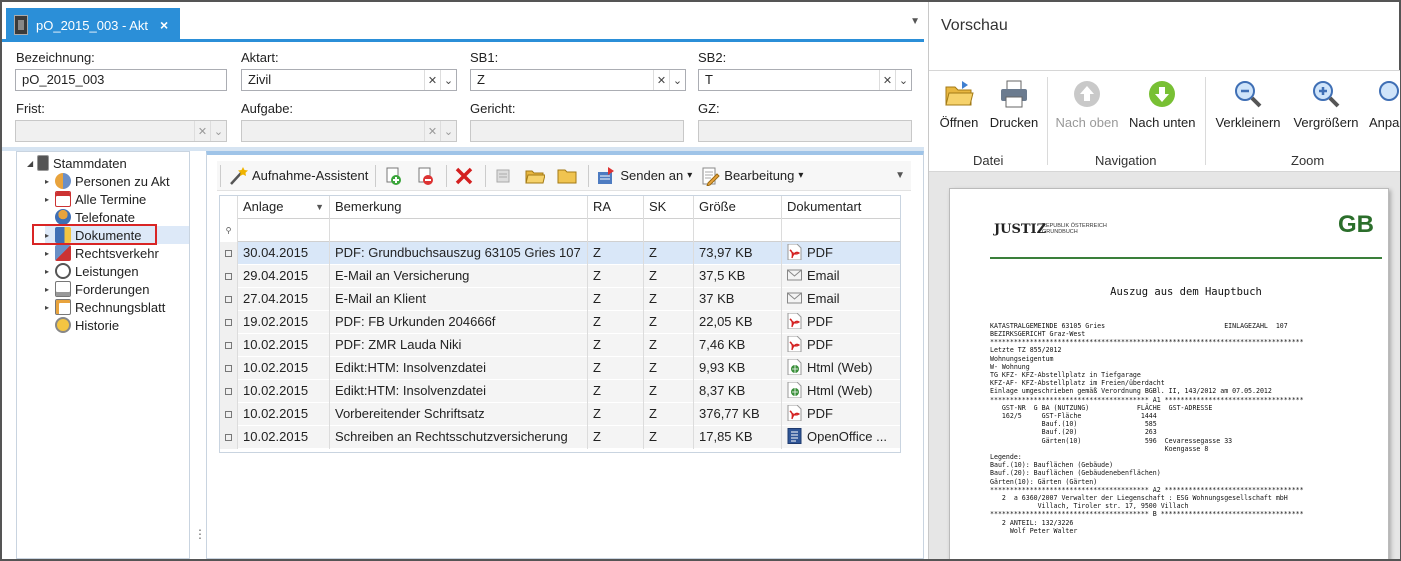 The height and width of the screenshot is (561, 1401). I want to click on folder-button, so click(569, 176).